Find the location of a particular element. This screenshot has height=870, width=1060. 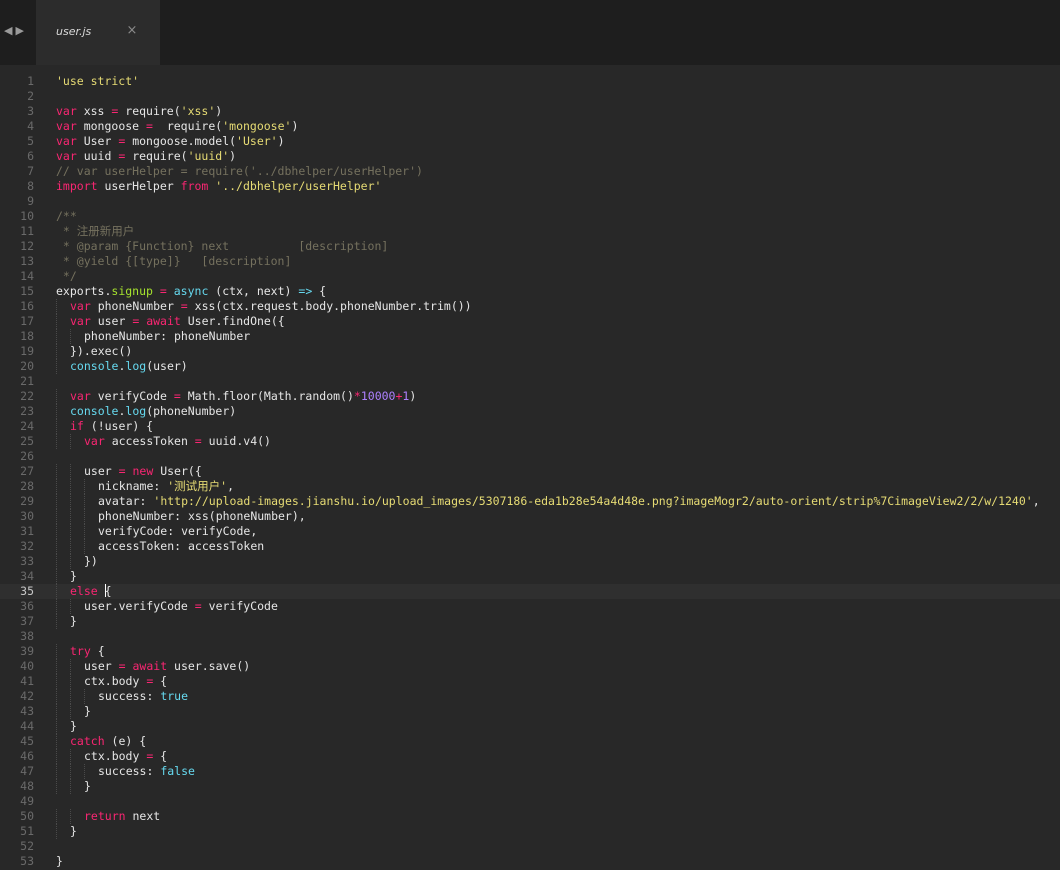

code-line: 32 accessToken: accessToken is located at coordinates (530, 546).